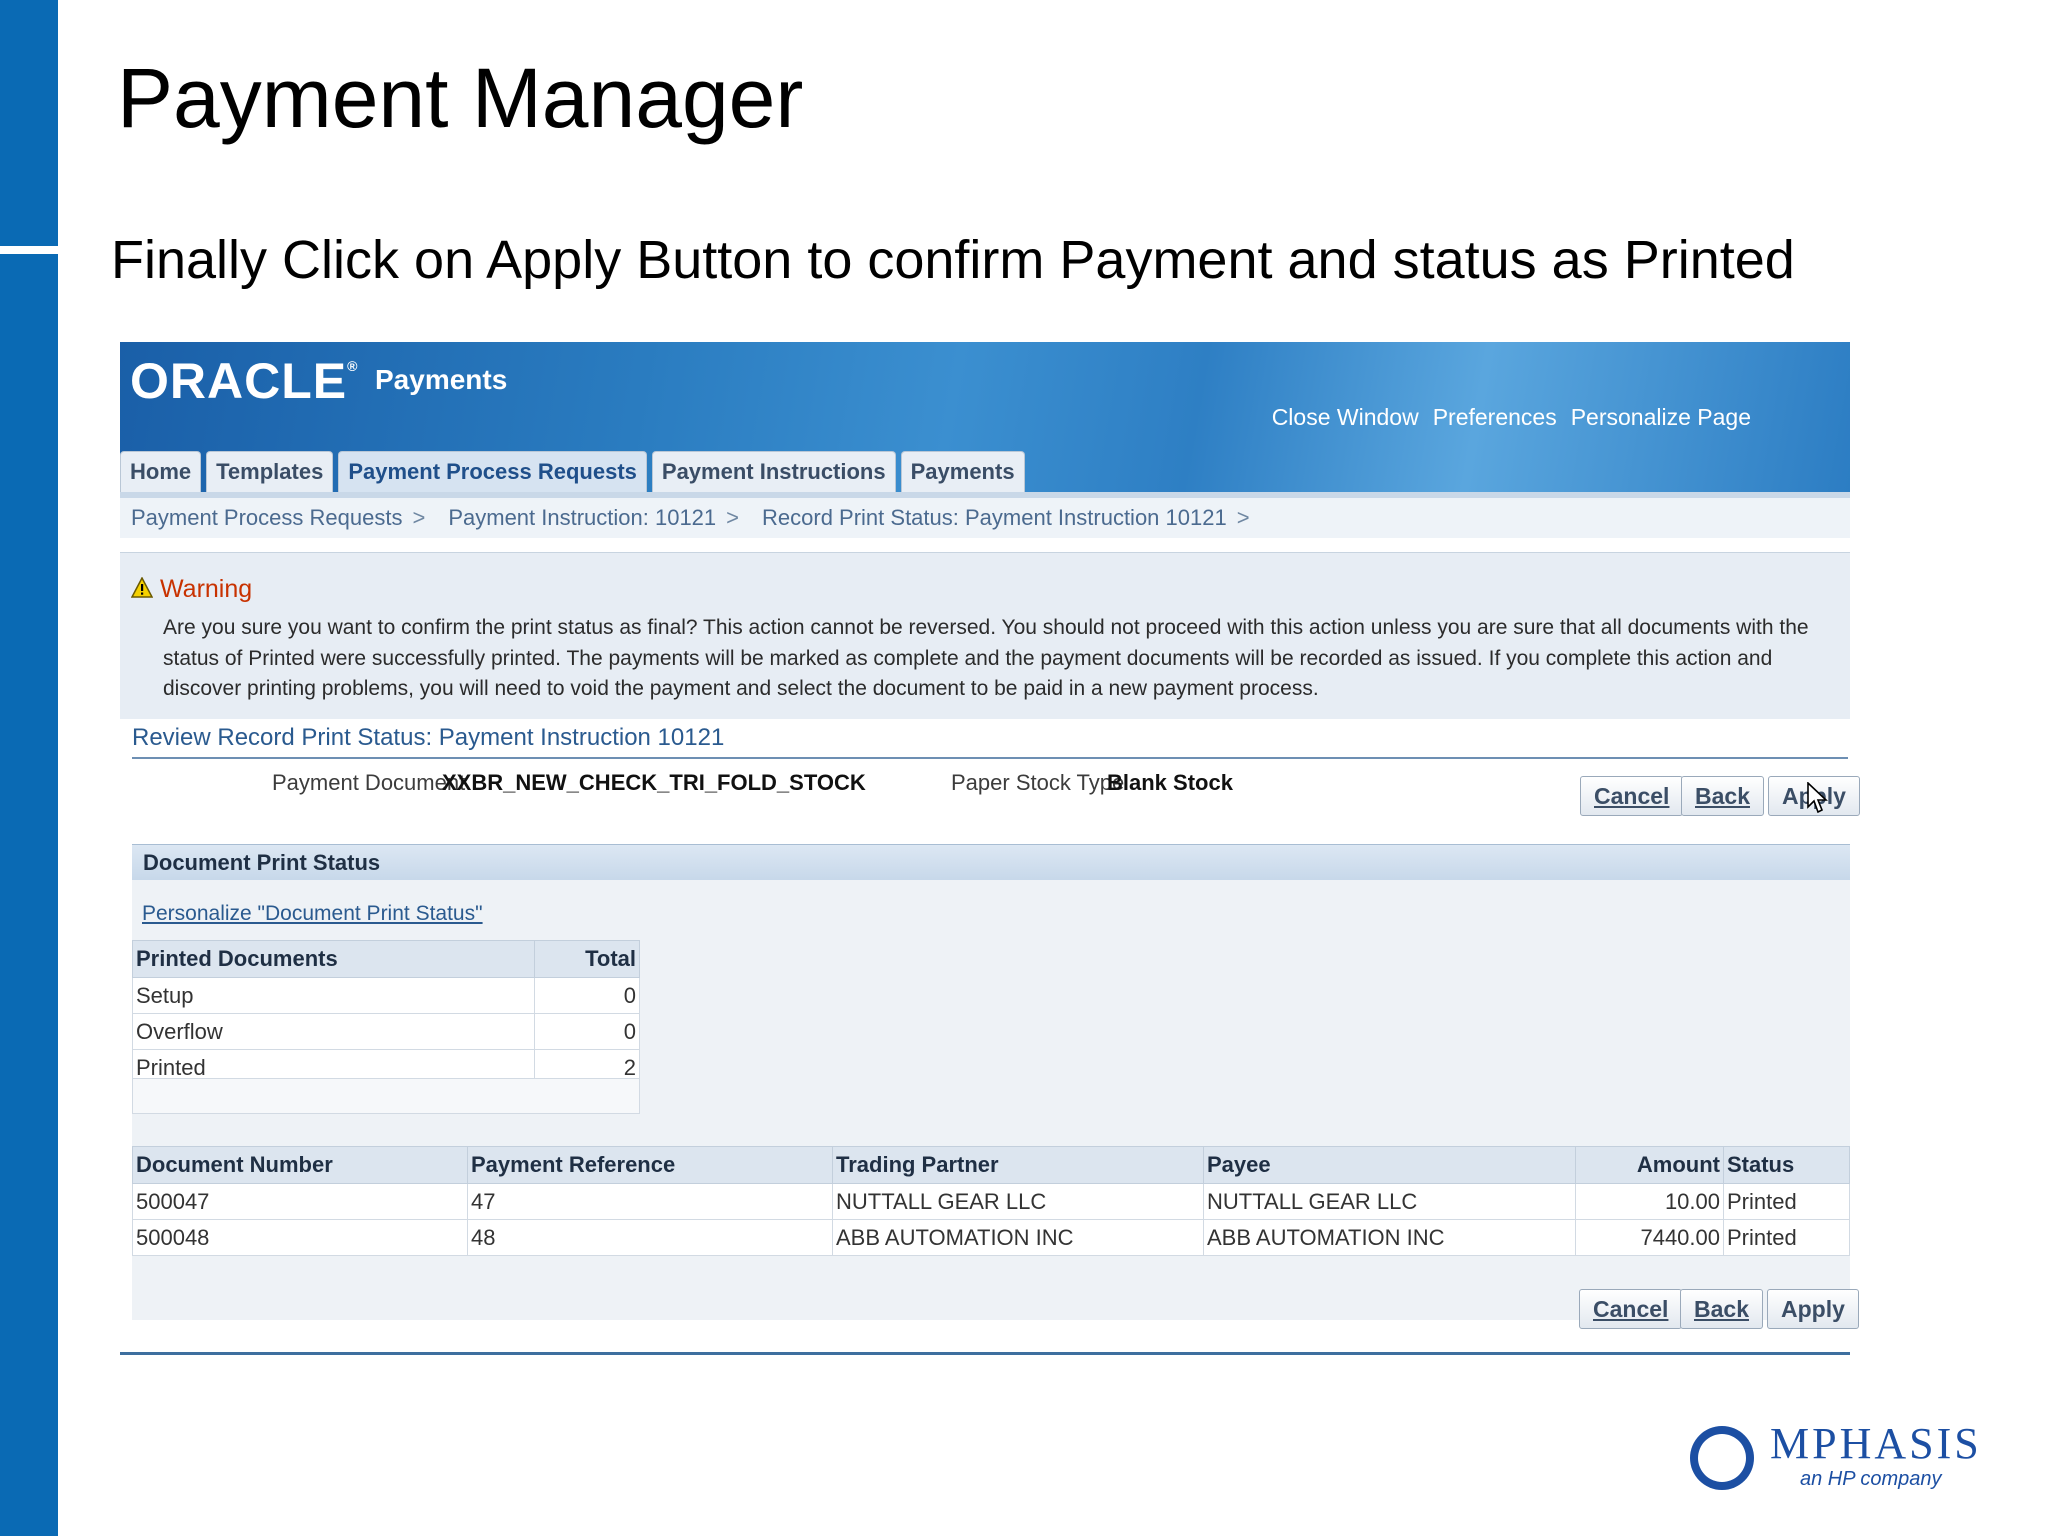 Image resolution: width=2048 pixels, height=1536 pixels. I want to click on amount: 10.00, so click(1649, 1201).